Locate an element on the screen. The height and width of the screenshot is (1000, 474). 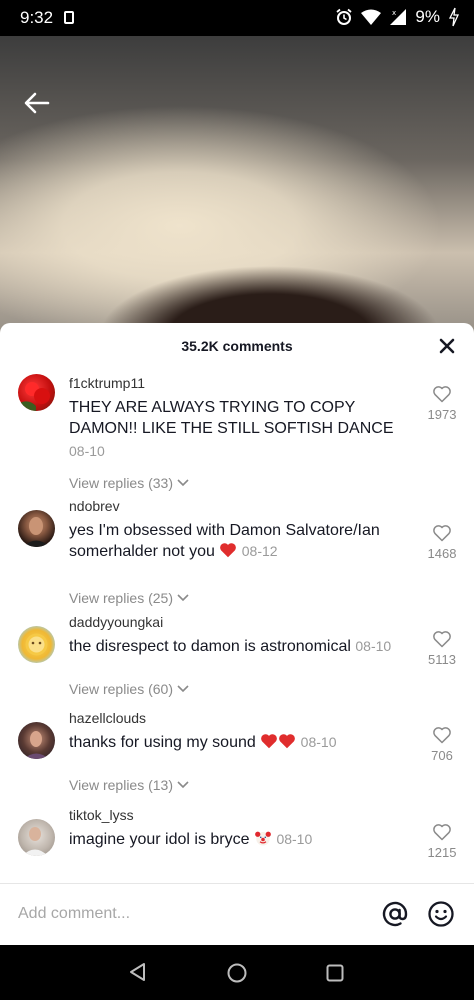
nav-recents-button is located at coordinates (335, 975).